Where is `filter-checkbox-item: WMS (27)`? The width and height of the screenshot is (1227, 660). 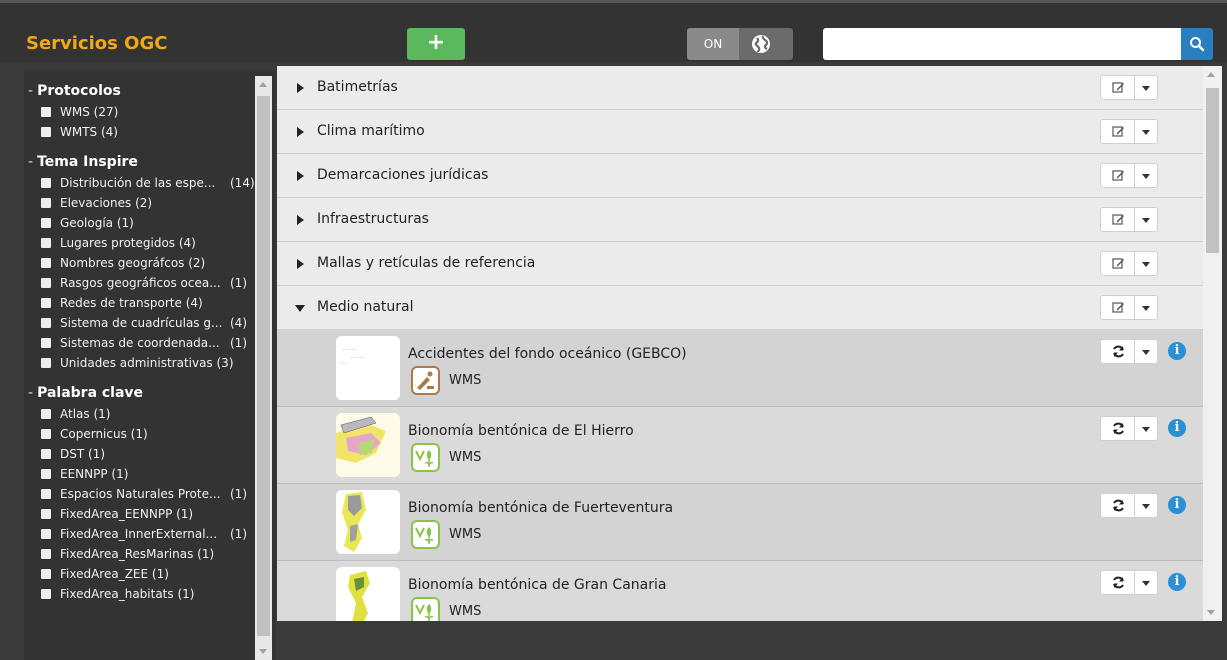
filter-checkbox-item: WMS (27) is located at coordinates (139, 112).